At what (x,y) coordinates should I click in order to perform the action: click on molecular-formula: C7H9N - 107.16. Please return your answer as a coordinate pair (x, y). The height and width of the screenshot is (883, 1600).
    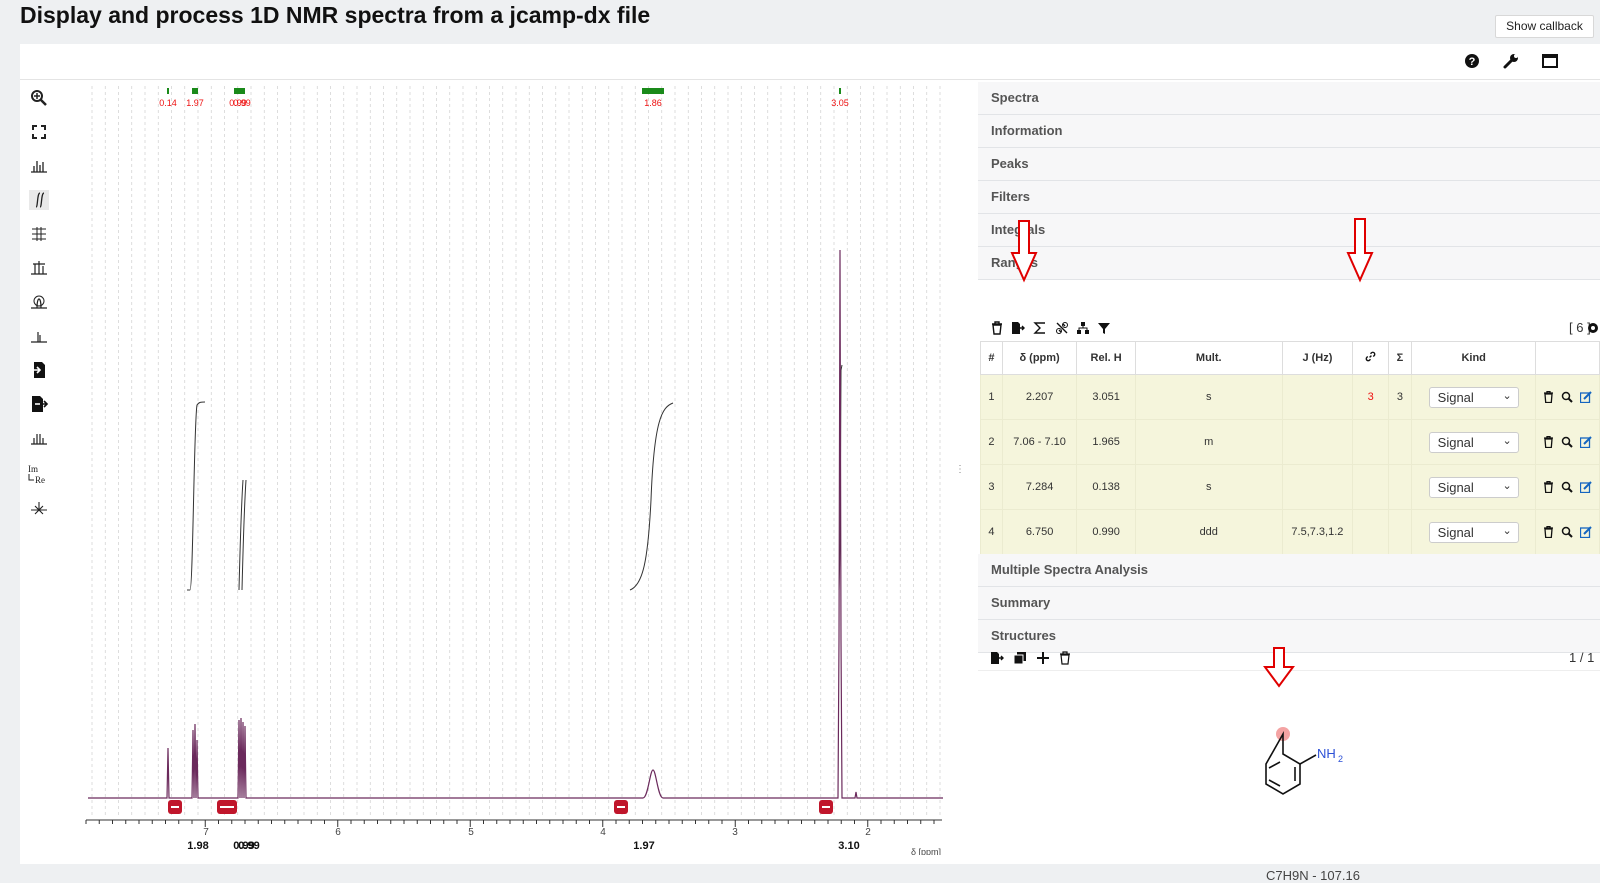
    Looking at the image, I should click on (1313, 875).